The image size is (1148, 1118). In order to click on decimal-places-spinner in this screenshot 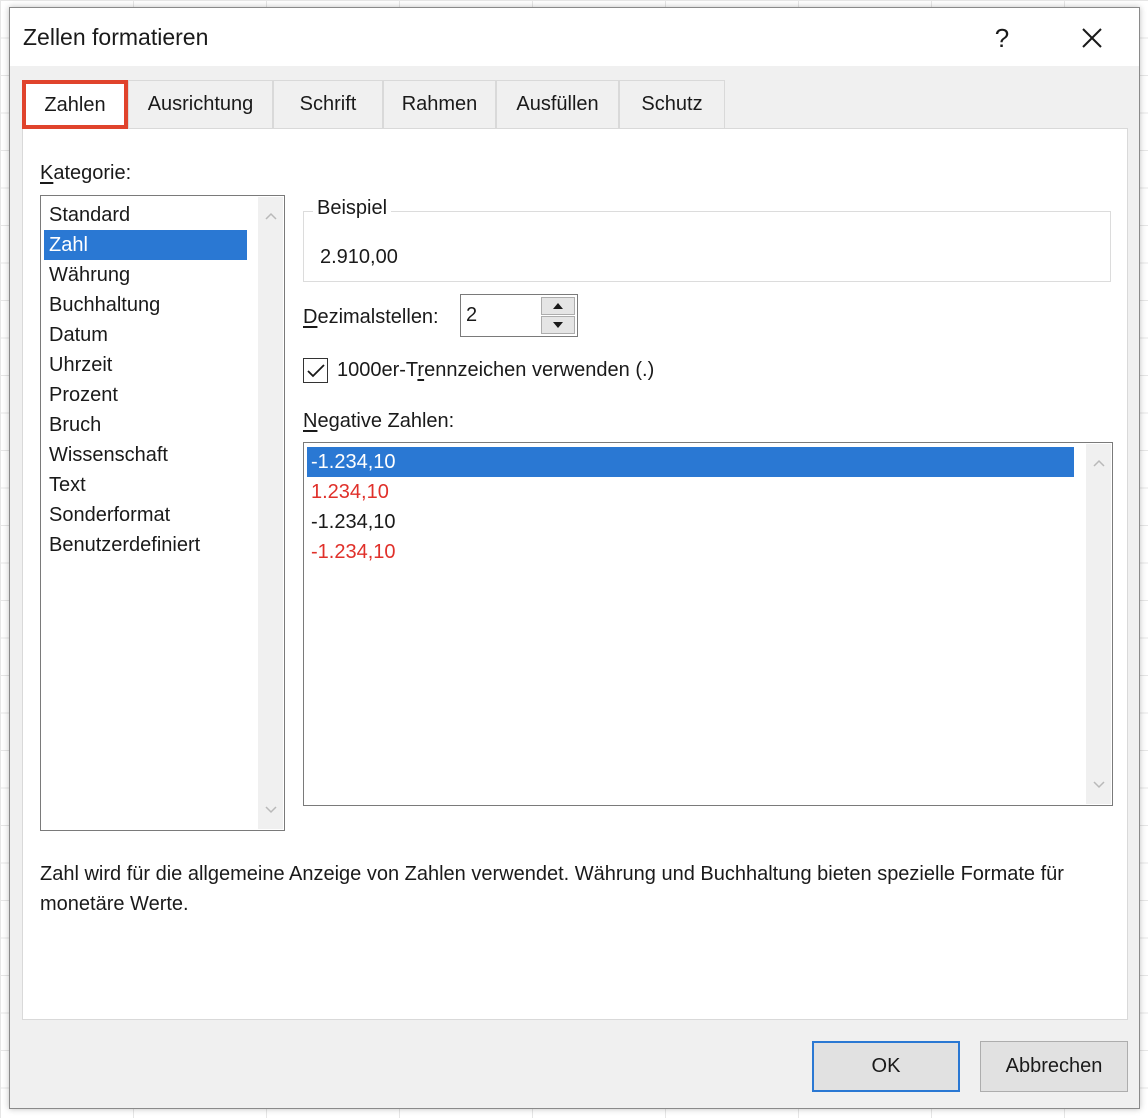, I will do `click(519, 315)`.